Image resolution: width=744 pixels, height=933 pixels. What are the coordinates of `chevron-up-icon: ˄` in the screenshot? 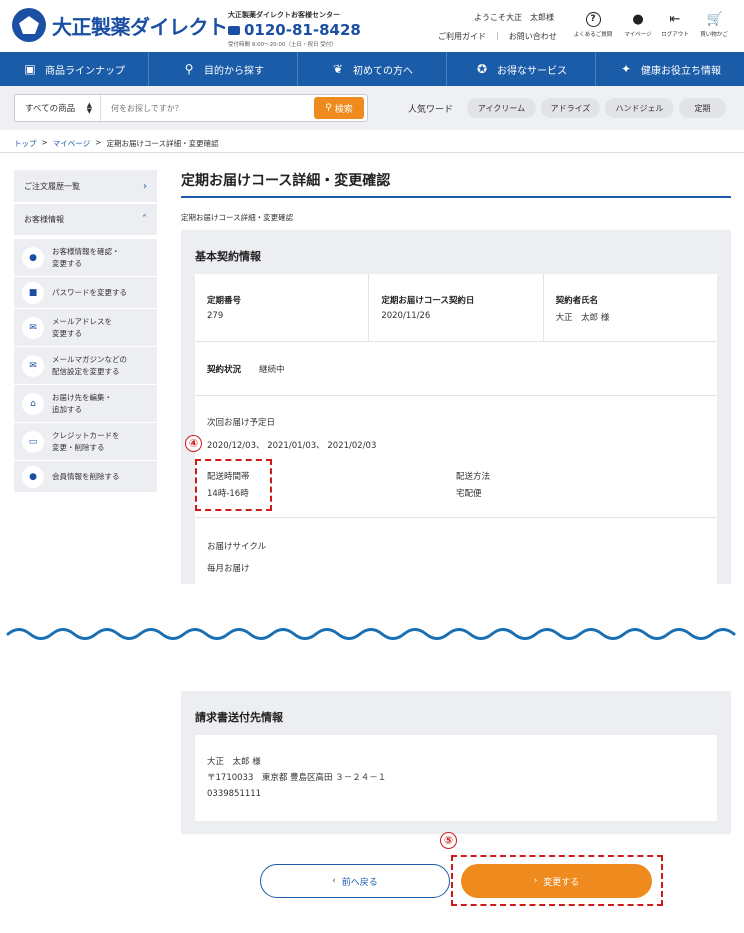 It's located at (144, 219).